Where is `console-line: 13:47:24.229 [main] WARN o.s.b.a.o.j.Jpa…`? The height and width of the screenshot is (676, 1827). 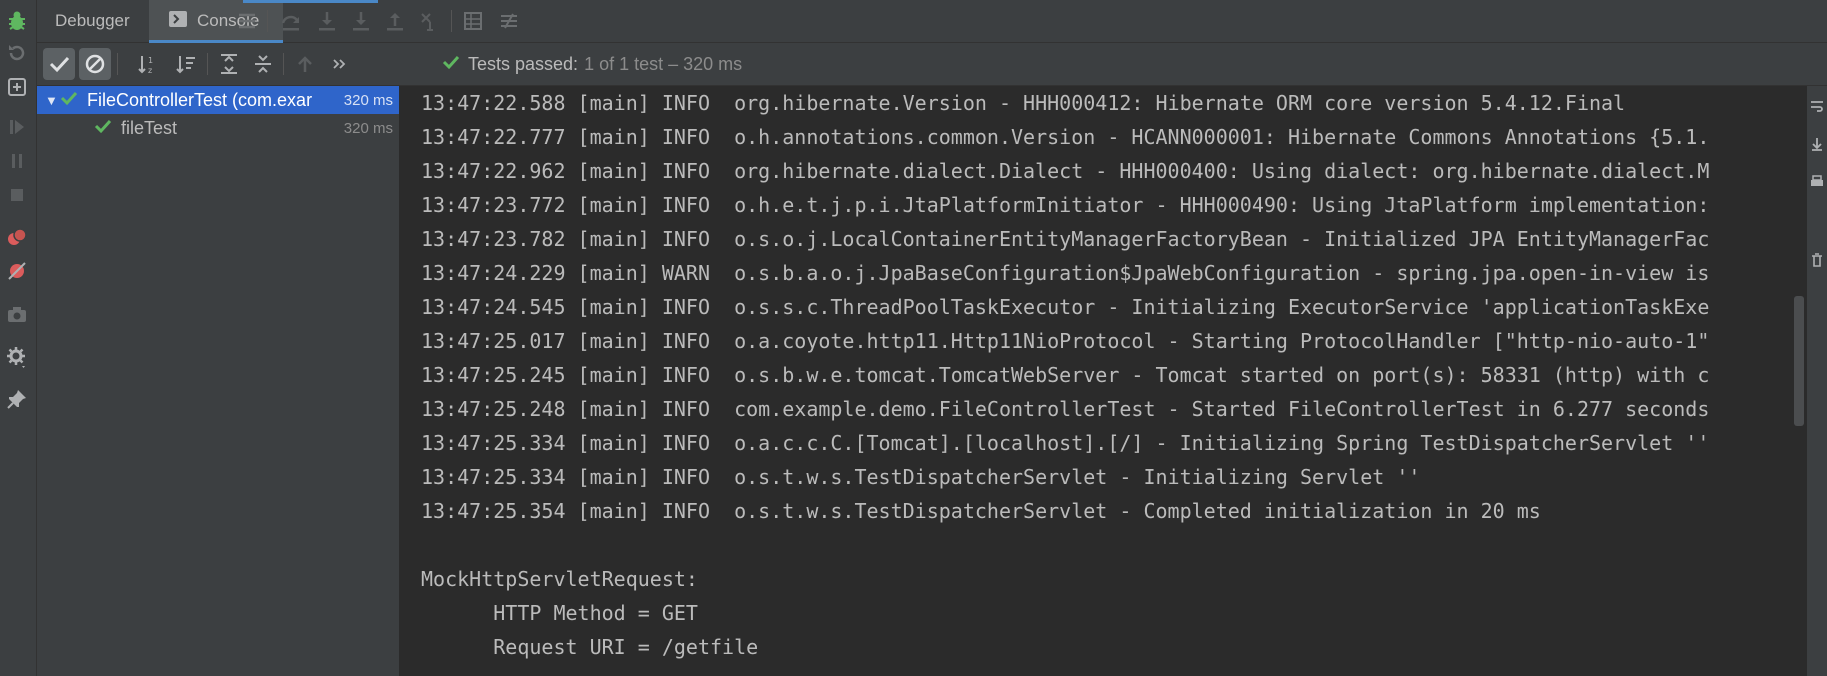 console-line: 13:47:24.229 [main] WARN o.s.b.a.o.j.Jpa… is located at coordinates (1065, 273).